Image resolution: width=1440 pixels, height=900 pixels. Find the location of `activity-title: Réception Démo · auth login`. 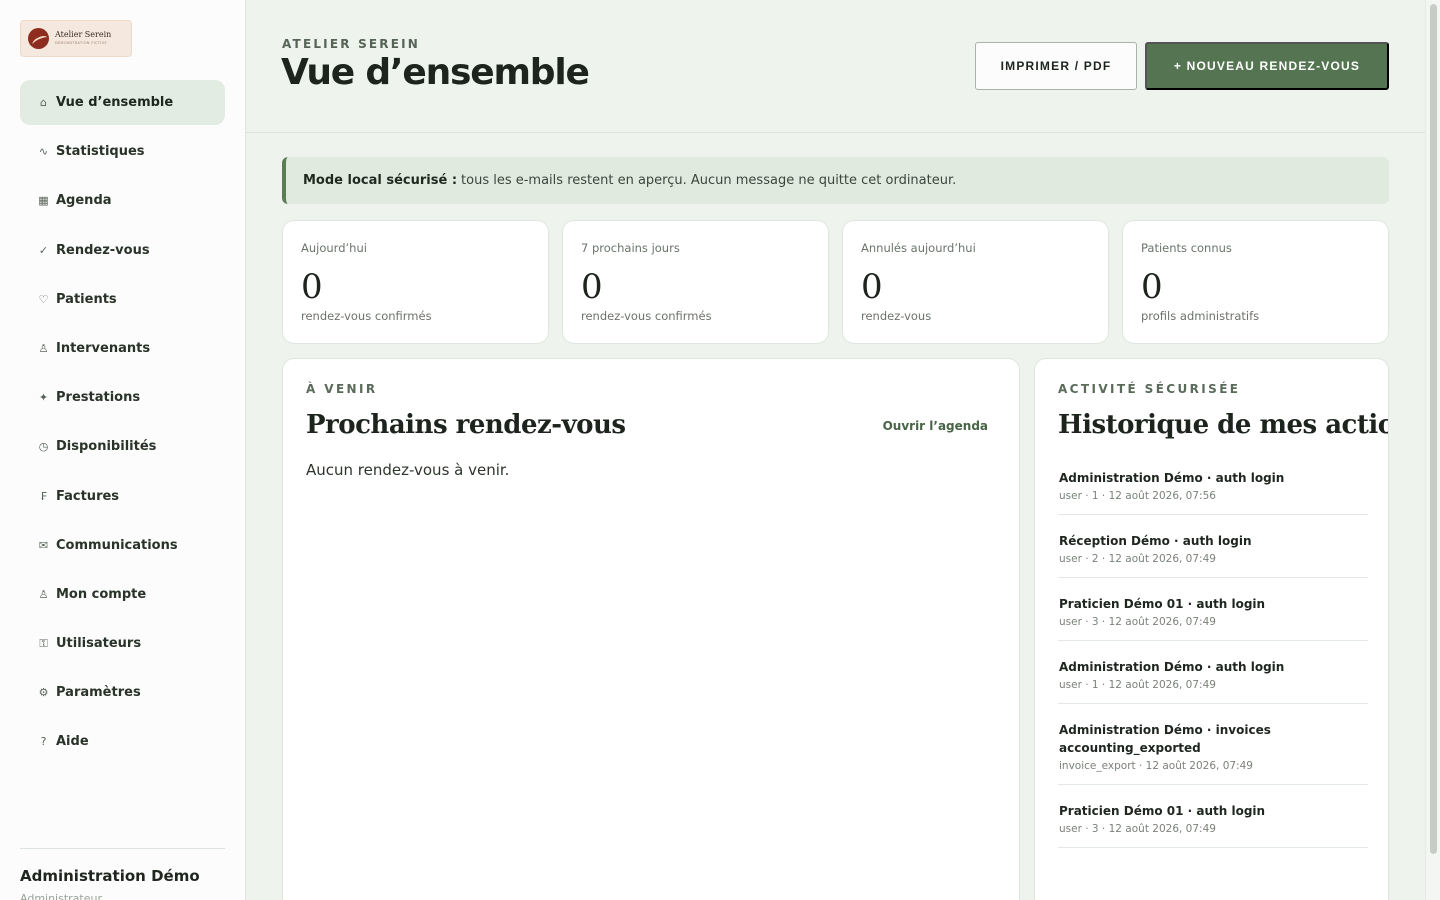

activity-title: Réception Démo · auth login is located at coordinates (1155, 541).